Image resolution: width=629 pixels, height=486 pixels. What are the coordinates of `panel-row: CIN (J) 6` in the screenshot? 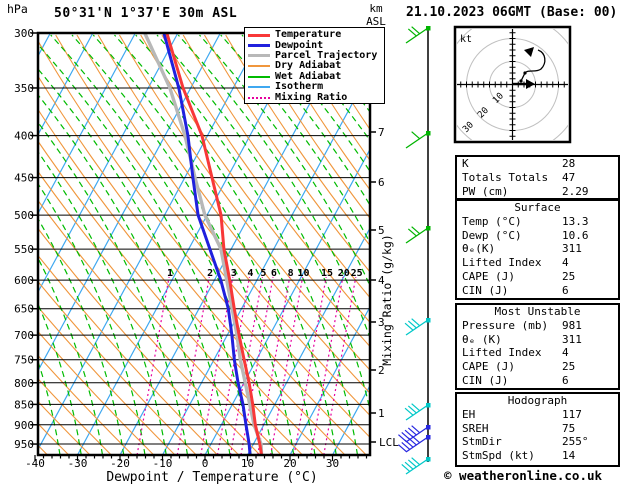 It's located at (537, 291).